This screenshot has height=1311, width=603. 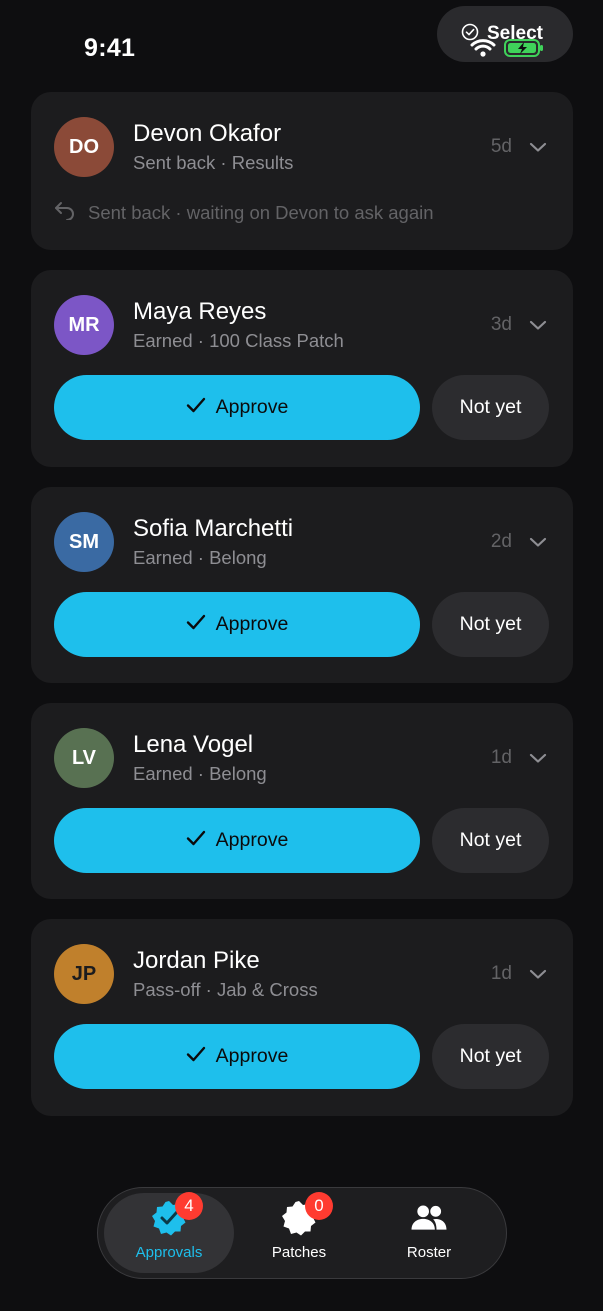 What do you see at coordinates (169, 1252) in the screenshot?
I see `tab-label: Approvals` at bounding box center [169, 1252].